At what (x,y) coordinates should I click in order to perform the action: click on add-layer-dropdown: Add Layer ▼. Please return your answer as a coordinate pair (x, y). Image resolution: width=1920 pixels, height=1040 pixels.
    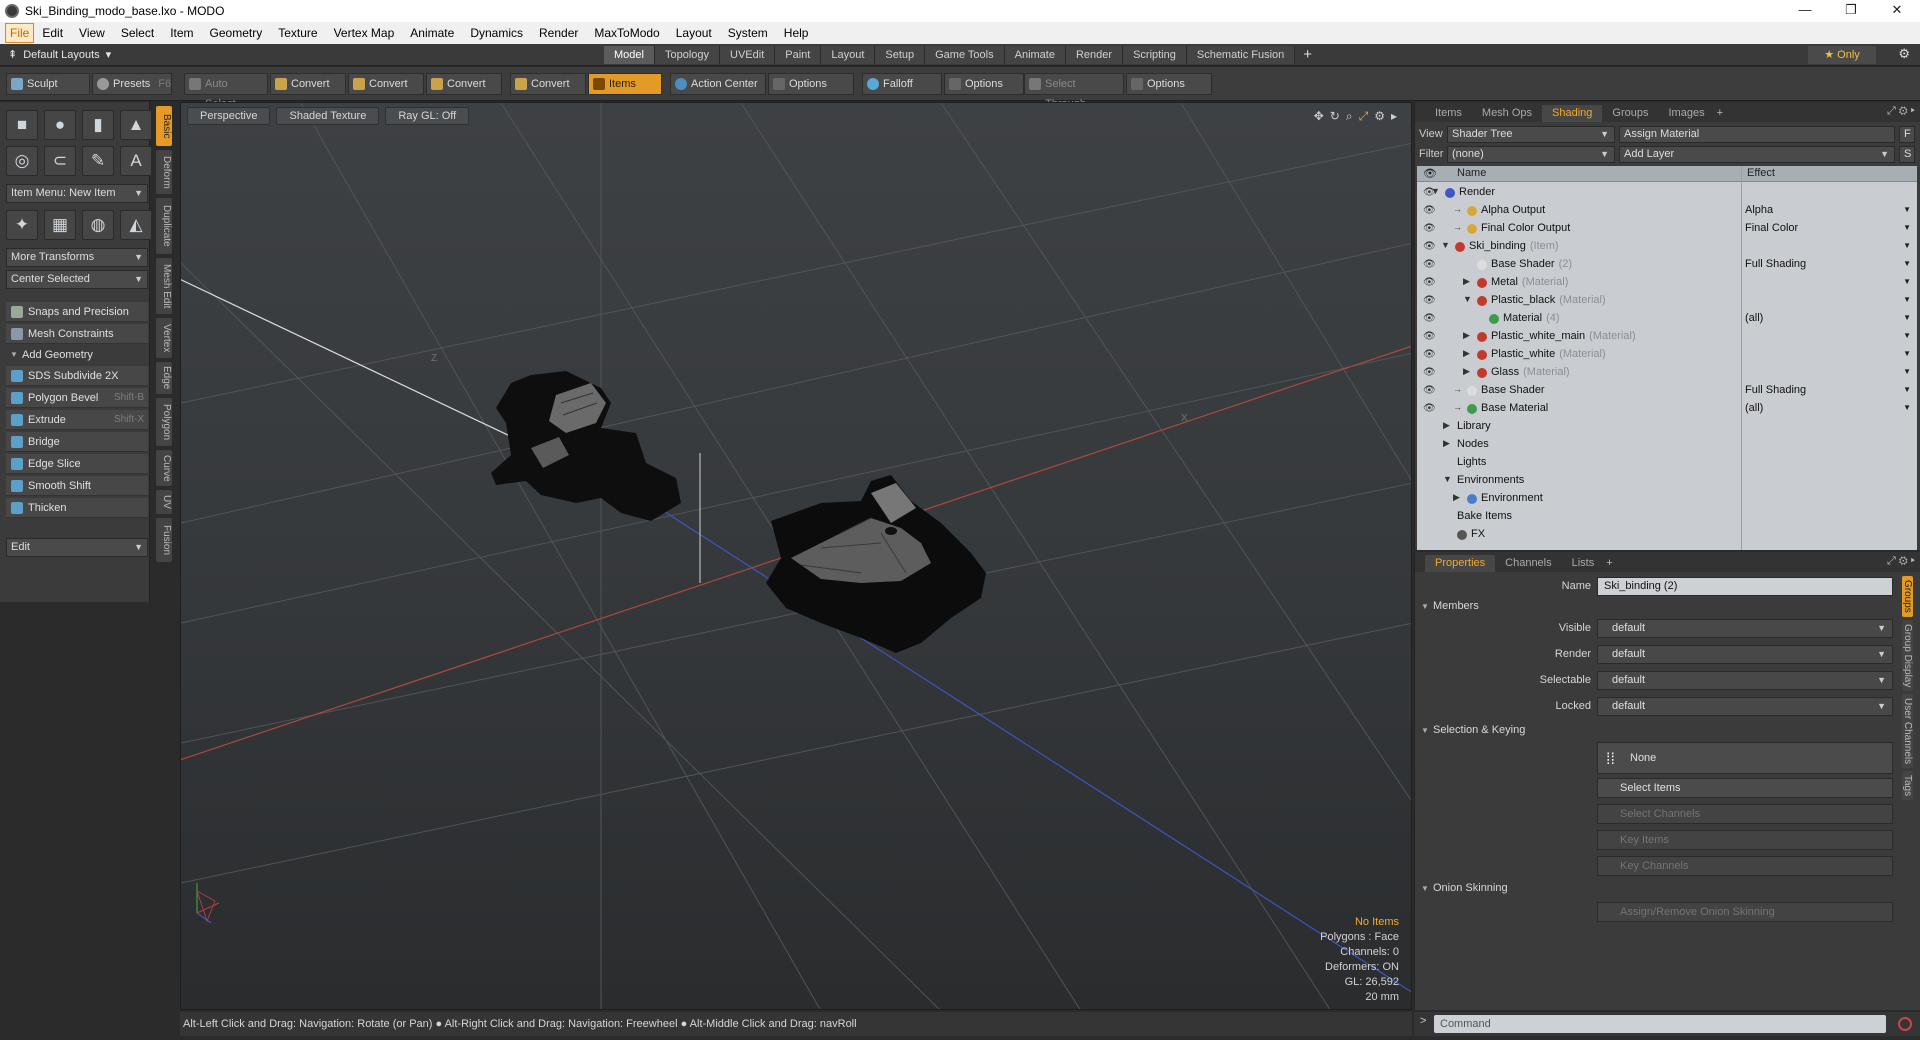
    Looking at the image, I should click on (1757, 154).